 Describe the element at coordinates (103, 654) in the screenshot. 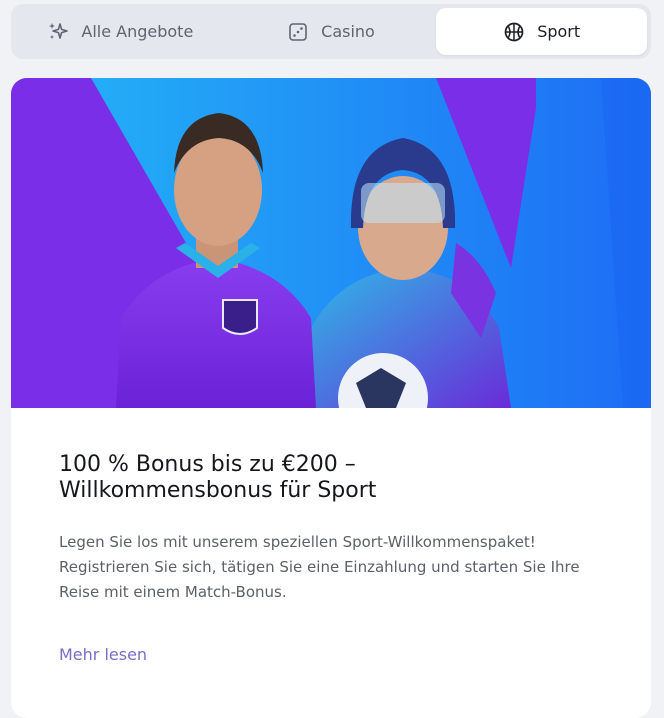

I see `read-more-link: Mehr lesen` at that location.